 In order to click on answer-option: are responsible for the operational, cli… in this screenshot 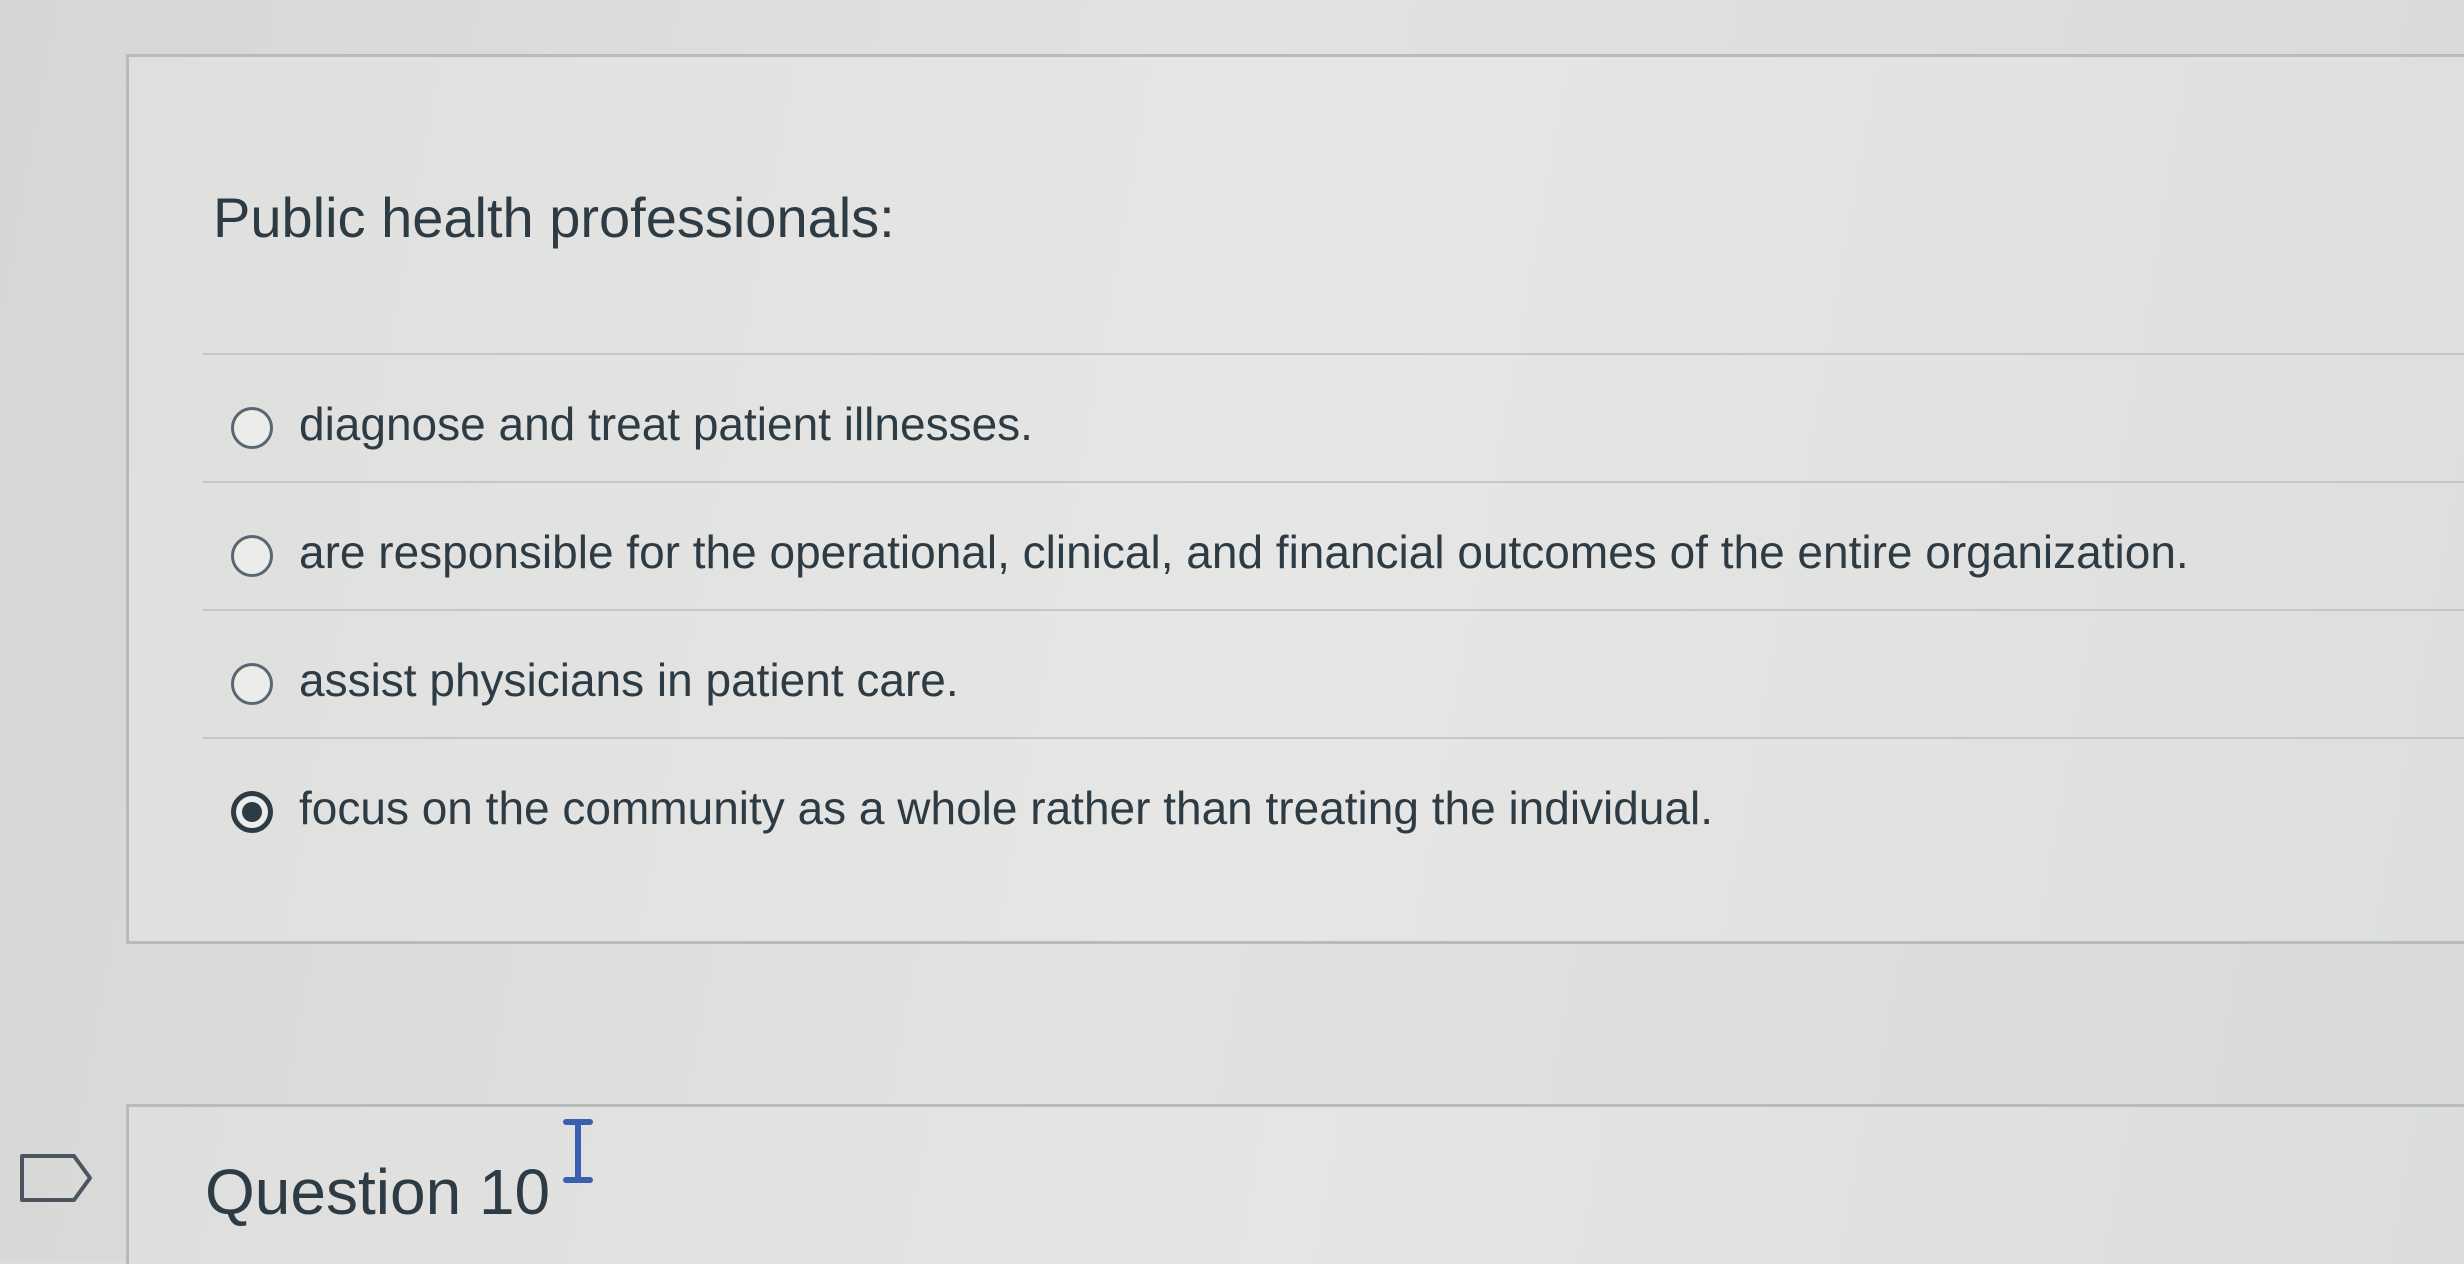, I will do `click(1333, 545)`.